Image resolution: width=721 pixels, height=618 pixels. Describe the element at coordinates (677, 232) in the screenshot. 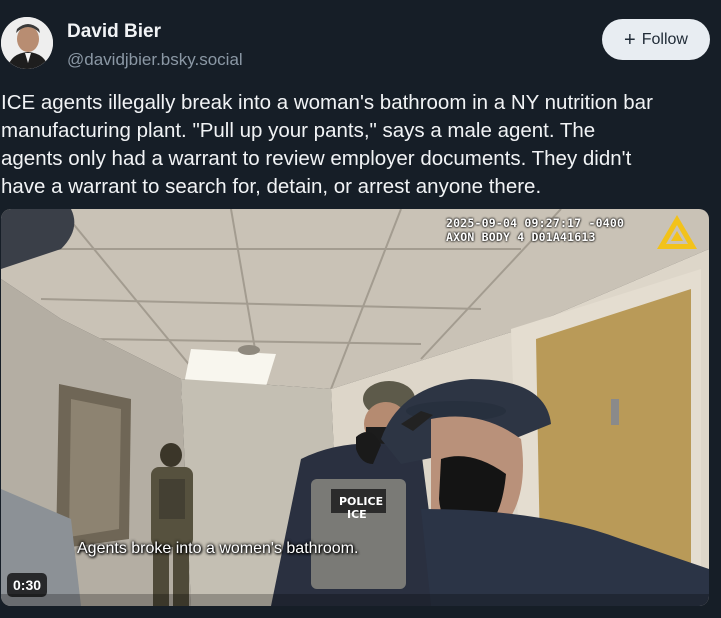

I see `axon-logo-icon` at that location.